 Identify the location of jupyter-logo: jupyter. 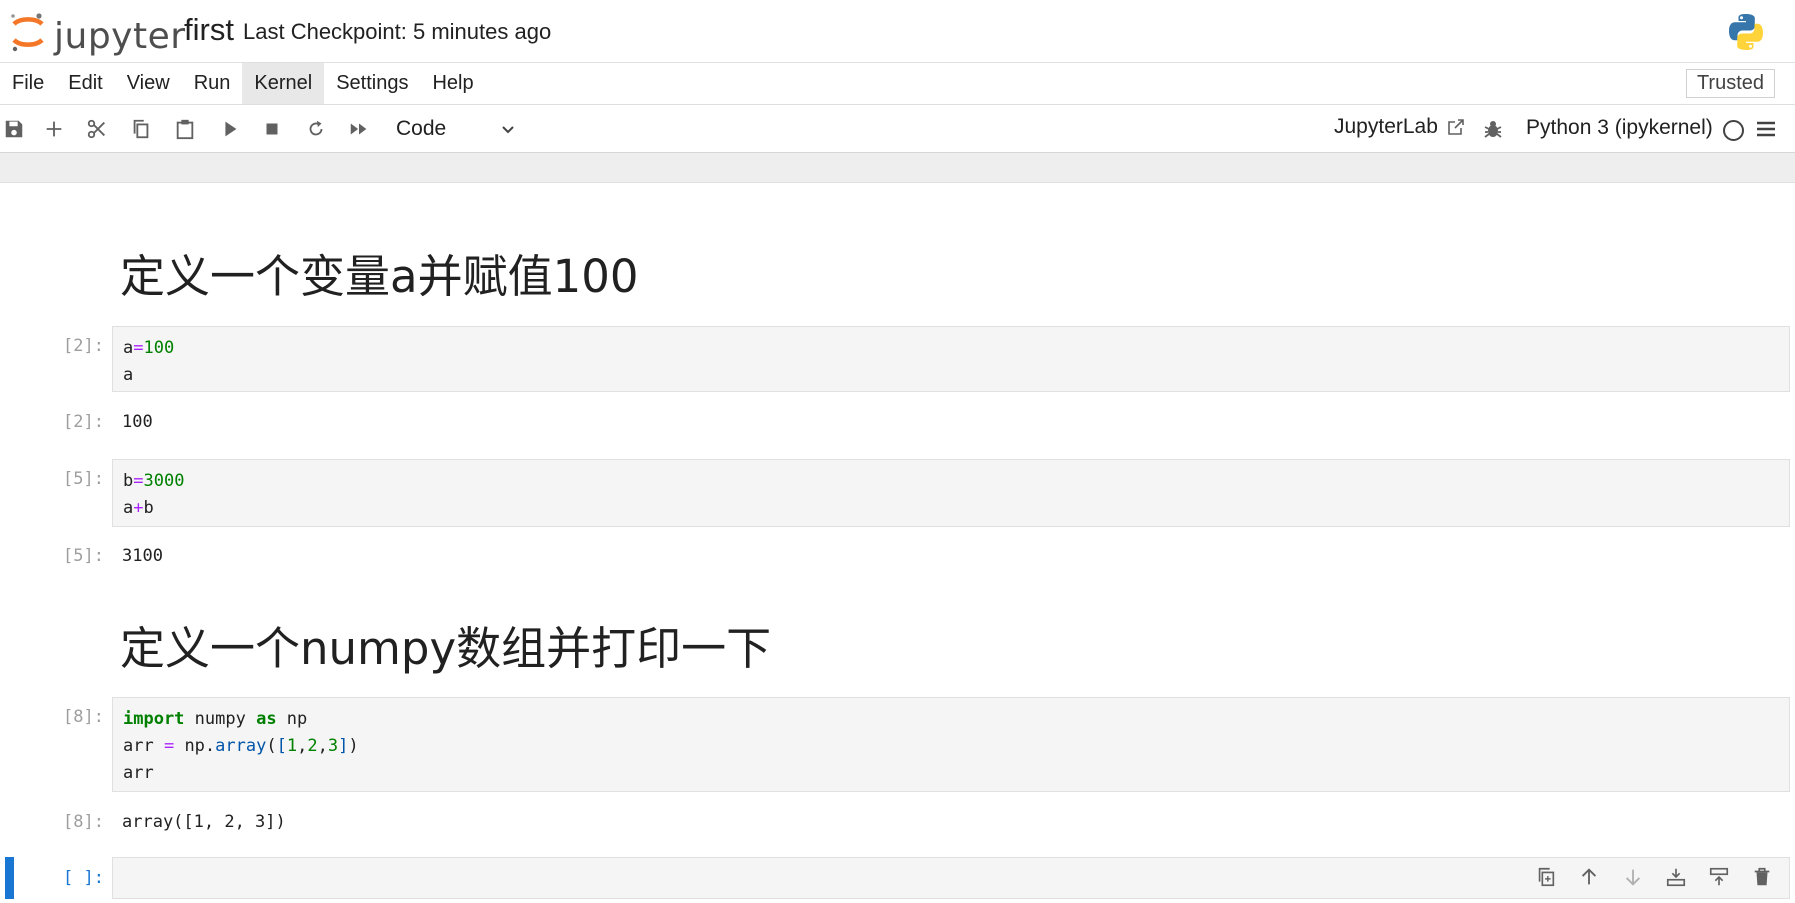
(95, 33).